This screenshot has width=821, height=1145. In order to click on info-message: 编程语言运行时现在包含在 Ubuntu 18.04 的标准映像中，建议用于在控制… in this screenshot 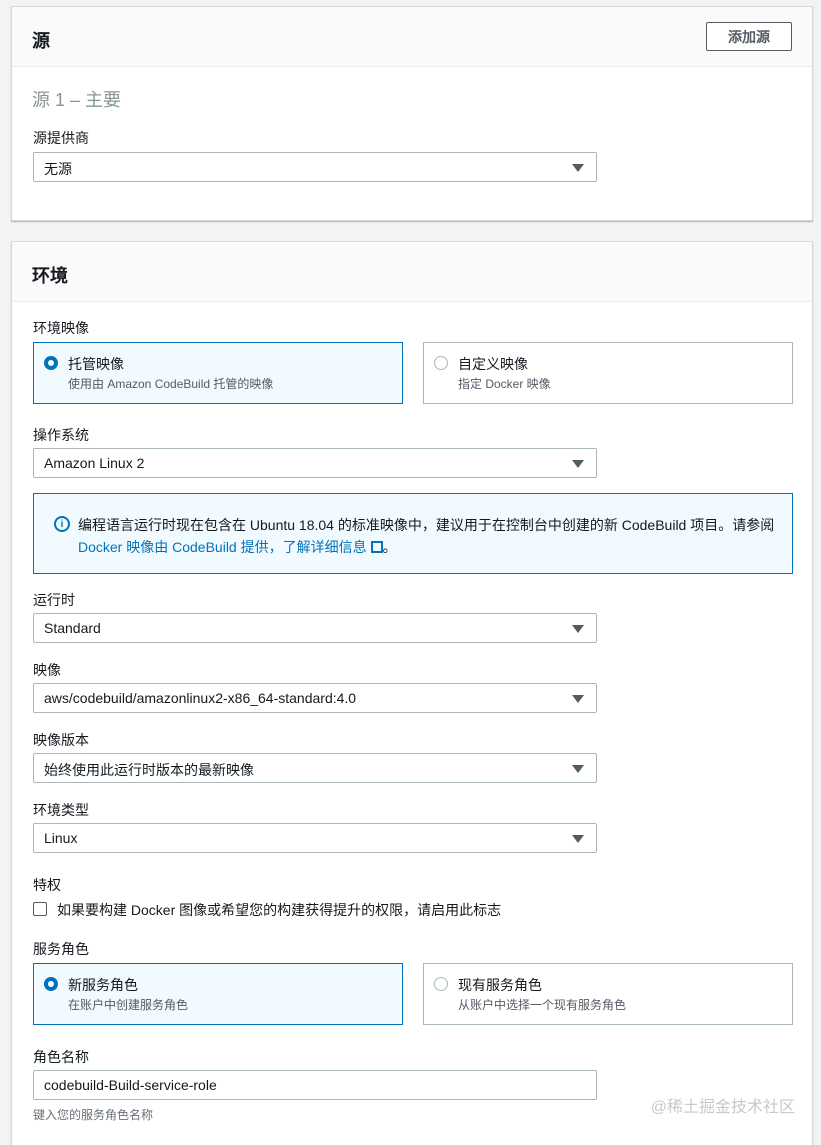, I will do `click(426, 525)`.